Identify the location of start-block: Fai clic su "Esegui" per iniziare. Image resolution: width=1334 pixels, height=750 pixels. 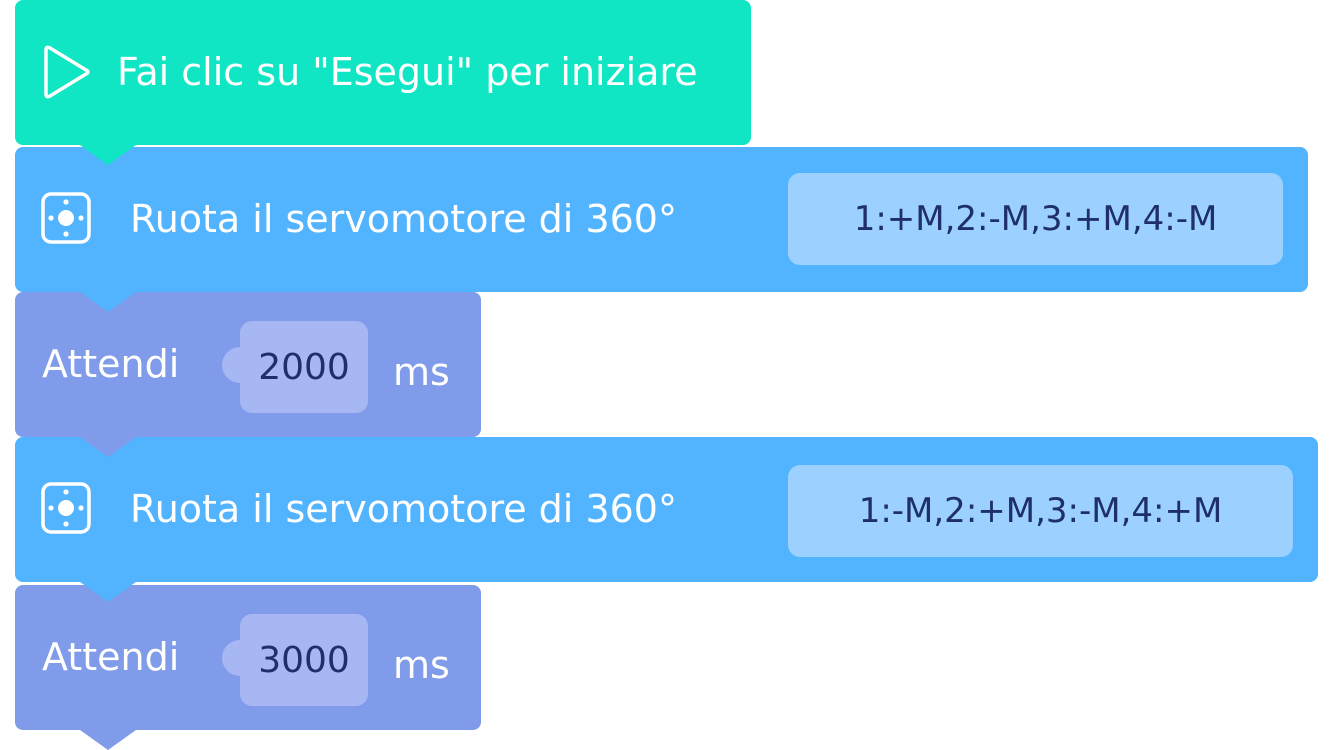
(383, 72).